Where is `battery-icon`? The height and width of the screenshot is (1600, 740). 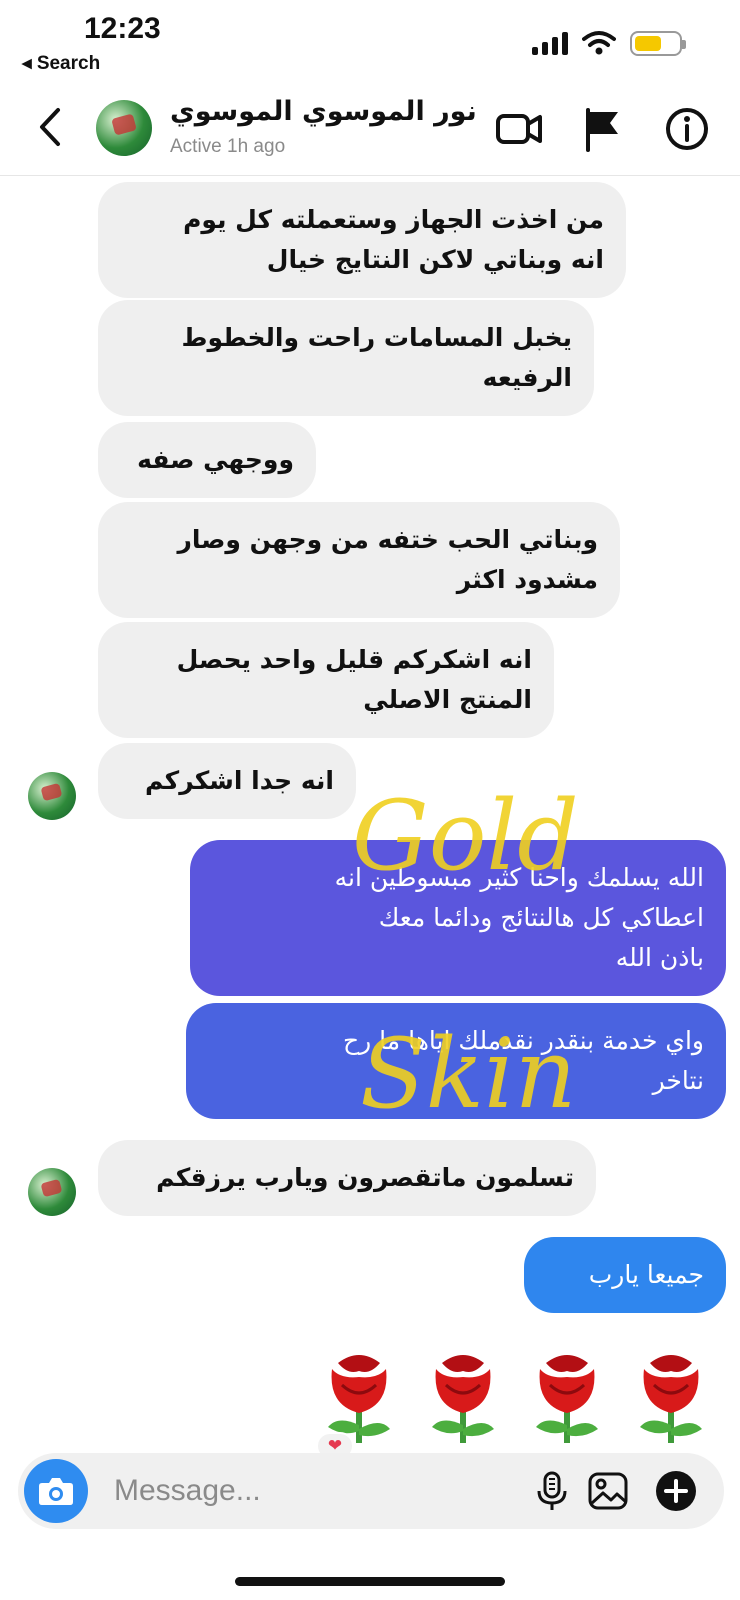 battery-icon is located at coordinates (658, 43).